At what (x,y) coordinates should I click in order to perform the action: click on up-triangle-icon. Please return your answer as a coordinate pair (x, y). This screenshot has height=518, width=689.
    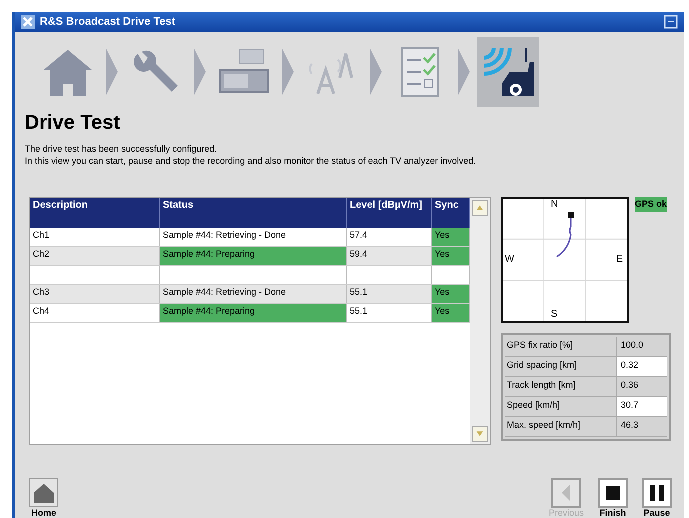
    Looking at the image, I should click on (480, 208).